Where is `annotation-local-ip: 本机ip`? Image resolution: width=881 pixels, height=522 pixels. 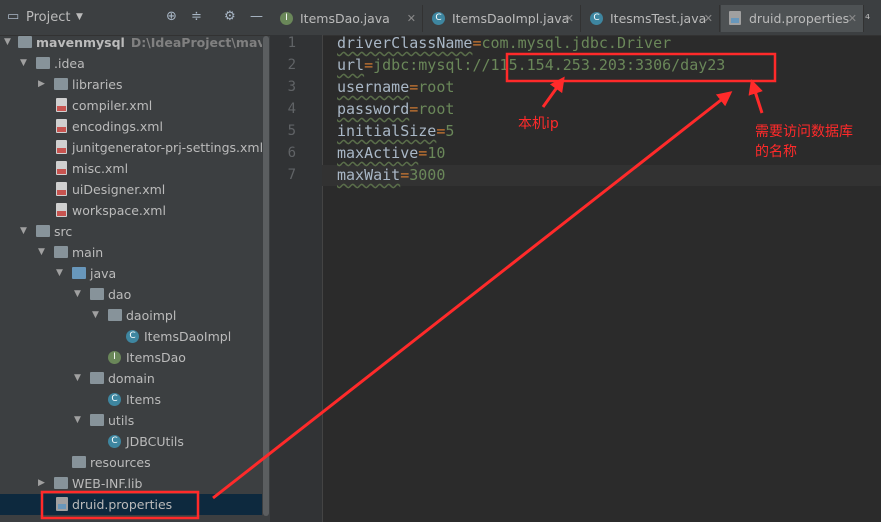 annotation-local-ip: 本机ip is located at coordinates (538, 124).